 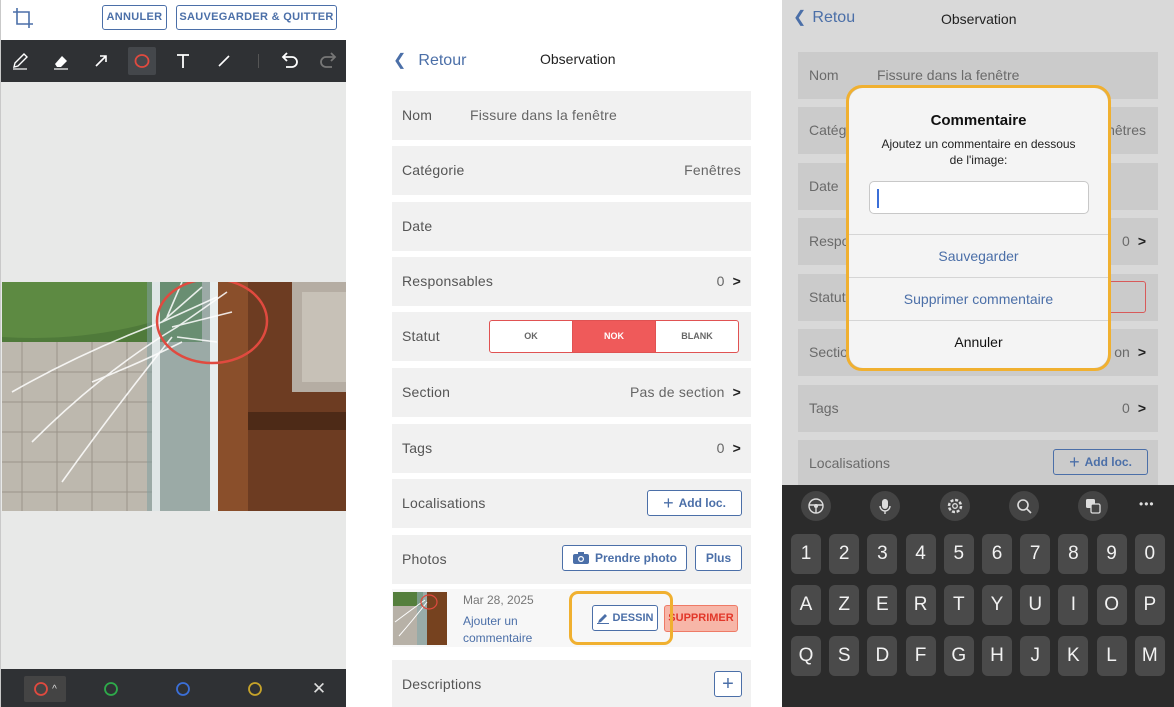 I want to click on key-u: U, so click(x=1035, y=605).